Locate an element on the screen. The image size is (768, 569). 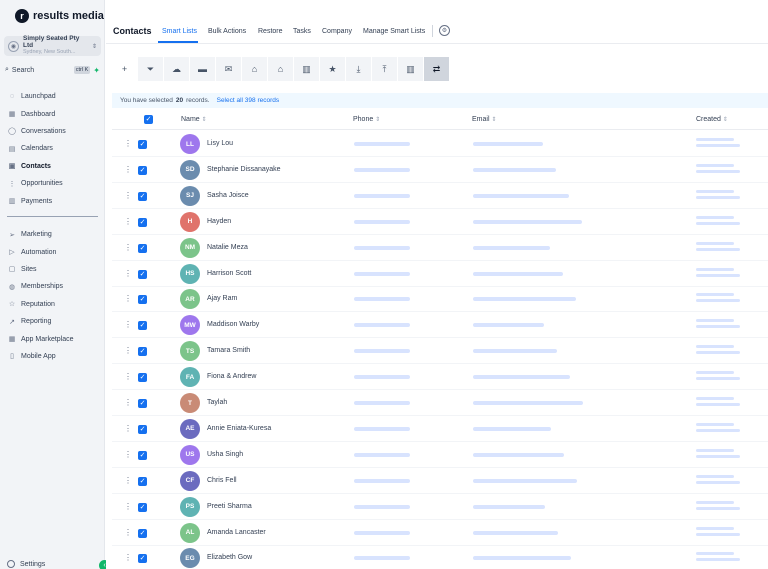
sidebar-item-contacts: ▣ Contacts is located at coordinates (53, 166).